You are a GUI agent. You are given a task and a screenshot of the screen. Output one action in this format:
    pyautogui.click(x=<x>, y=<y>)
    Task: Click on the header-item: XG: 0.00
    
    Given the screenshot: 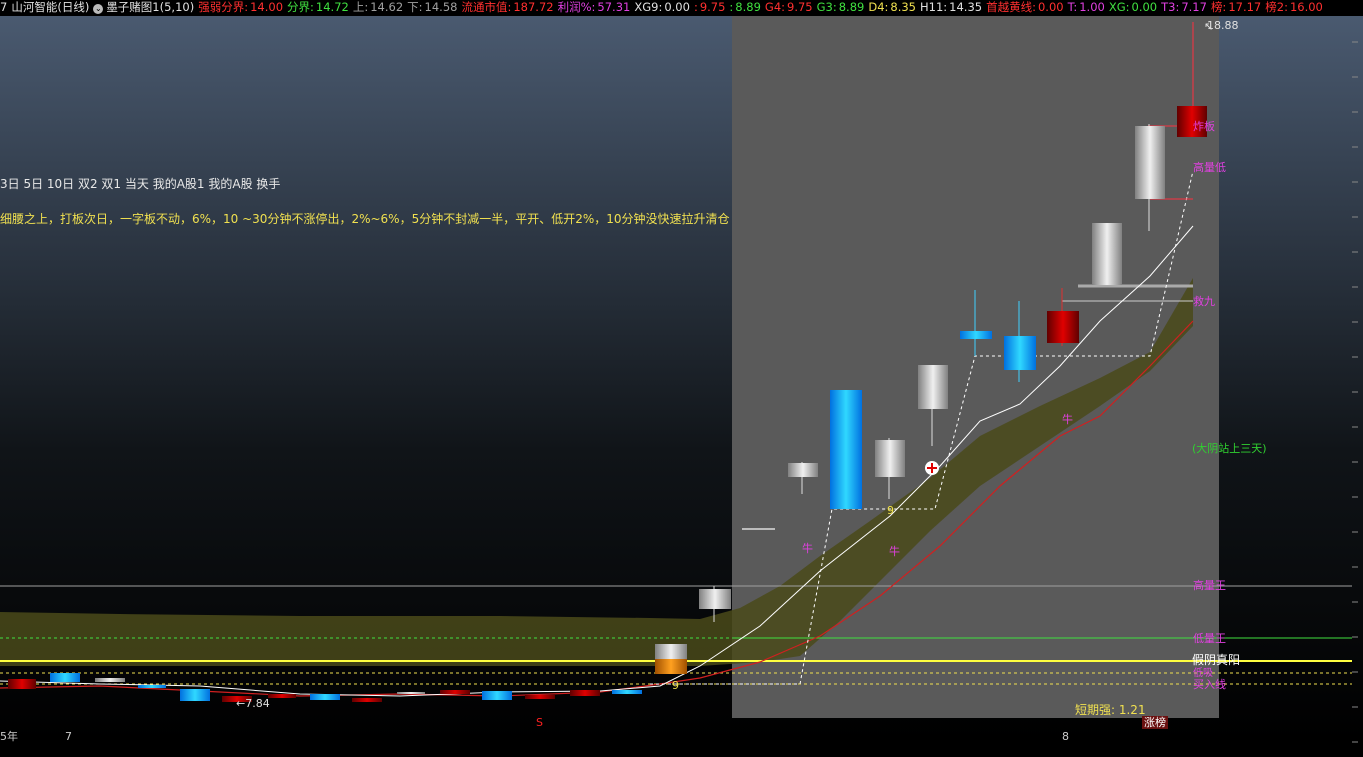 What is the action you would take?
    pyautogui.click(x=1133, y=7)
    